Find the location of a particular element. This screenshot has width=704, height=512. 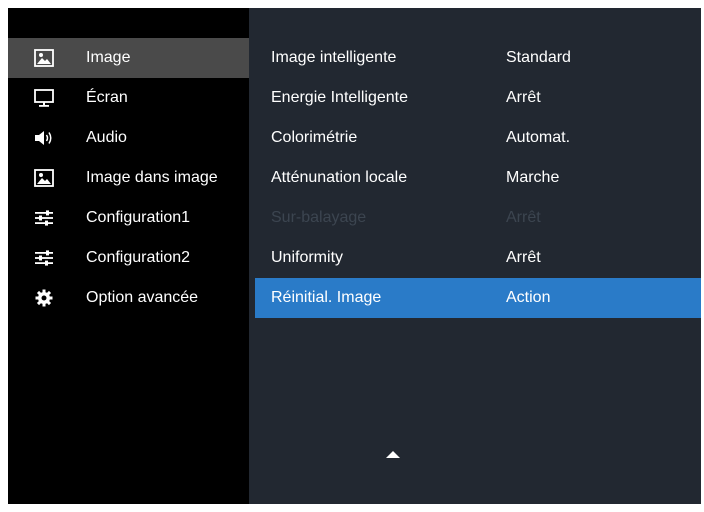

setting-row-image-intelligente: Image intelligente Standard is located at coordinates (478, 58).